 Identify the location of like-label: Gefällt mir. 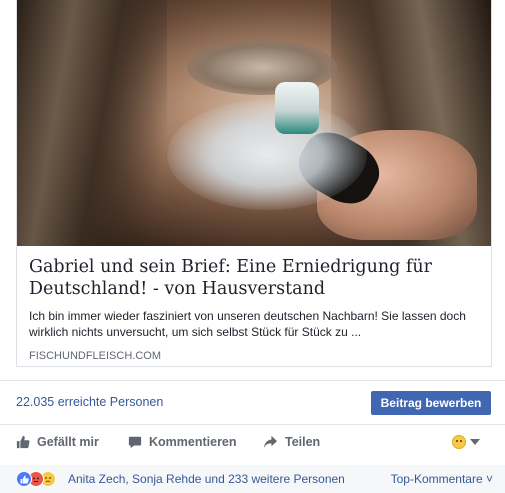
(68, 442).